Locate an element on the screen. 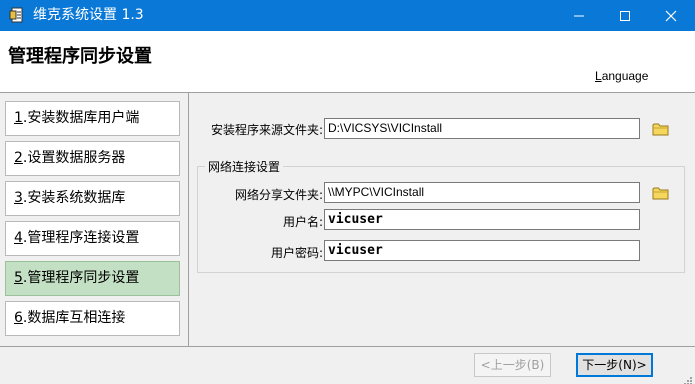 The image size is (695, 384). source-folder-label: 安装程序来源文件夹: is located at coordinates (266, 130).